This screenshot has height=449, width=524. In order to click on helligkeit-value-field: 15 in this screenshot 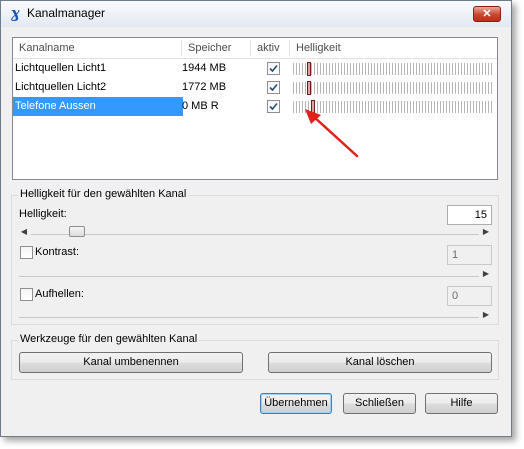, I will do `click(469, 215)`.